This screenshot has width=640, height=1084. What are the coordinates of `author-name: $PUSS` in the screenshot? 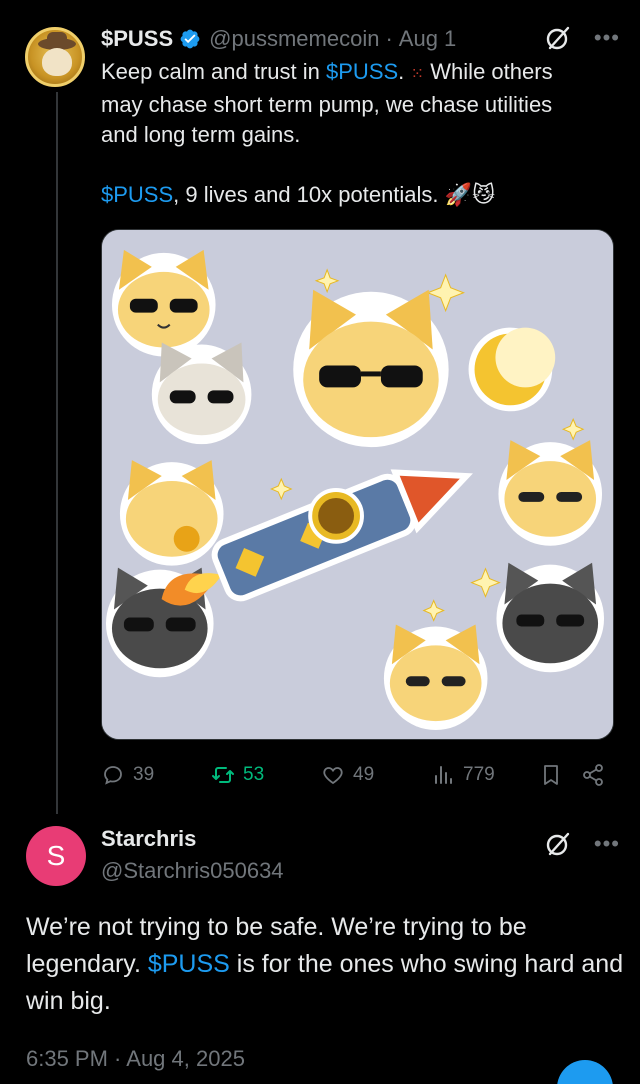 It's located at (137, 39).